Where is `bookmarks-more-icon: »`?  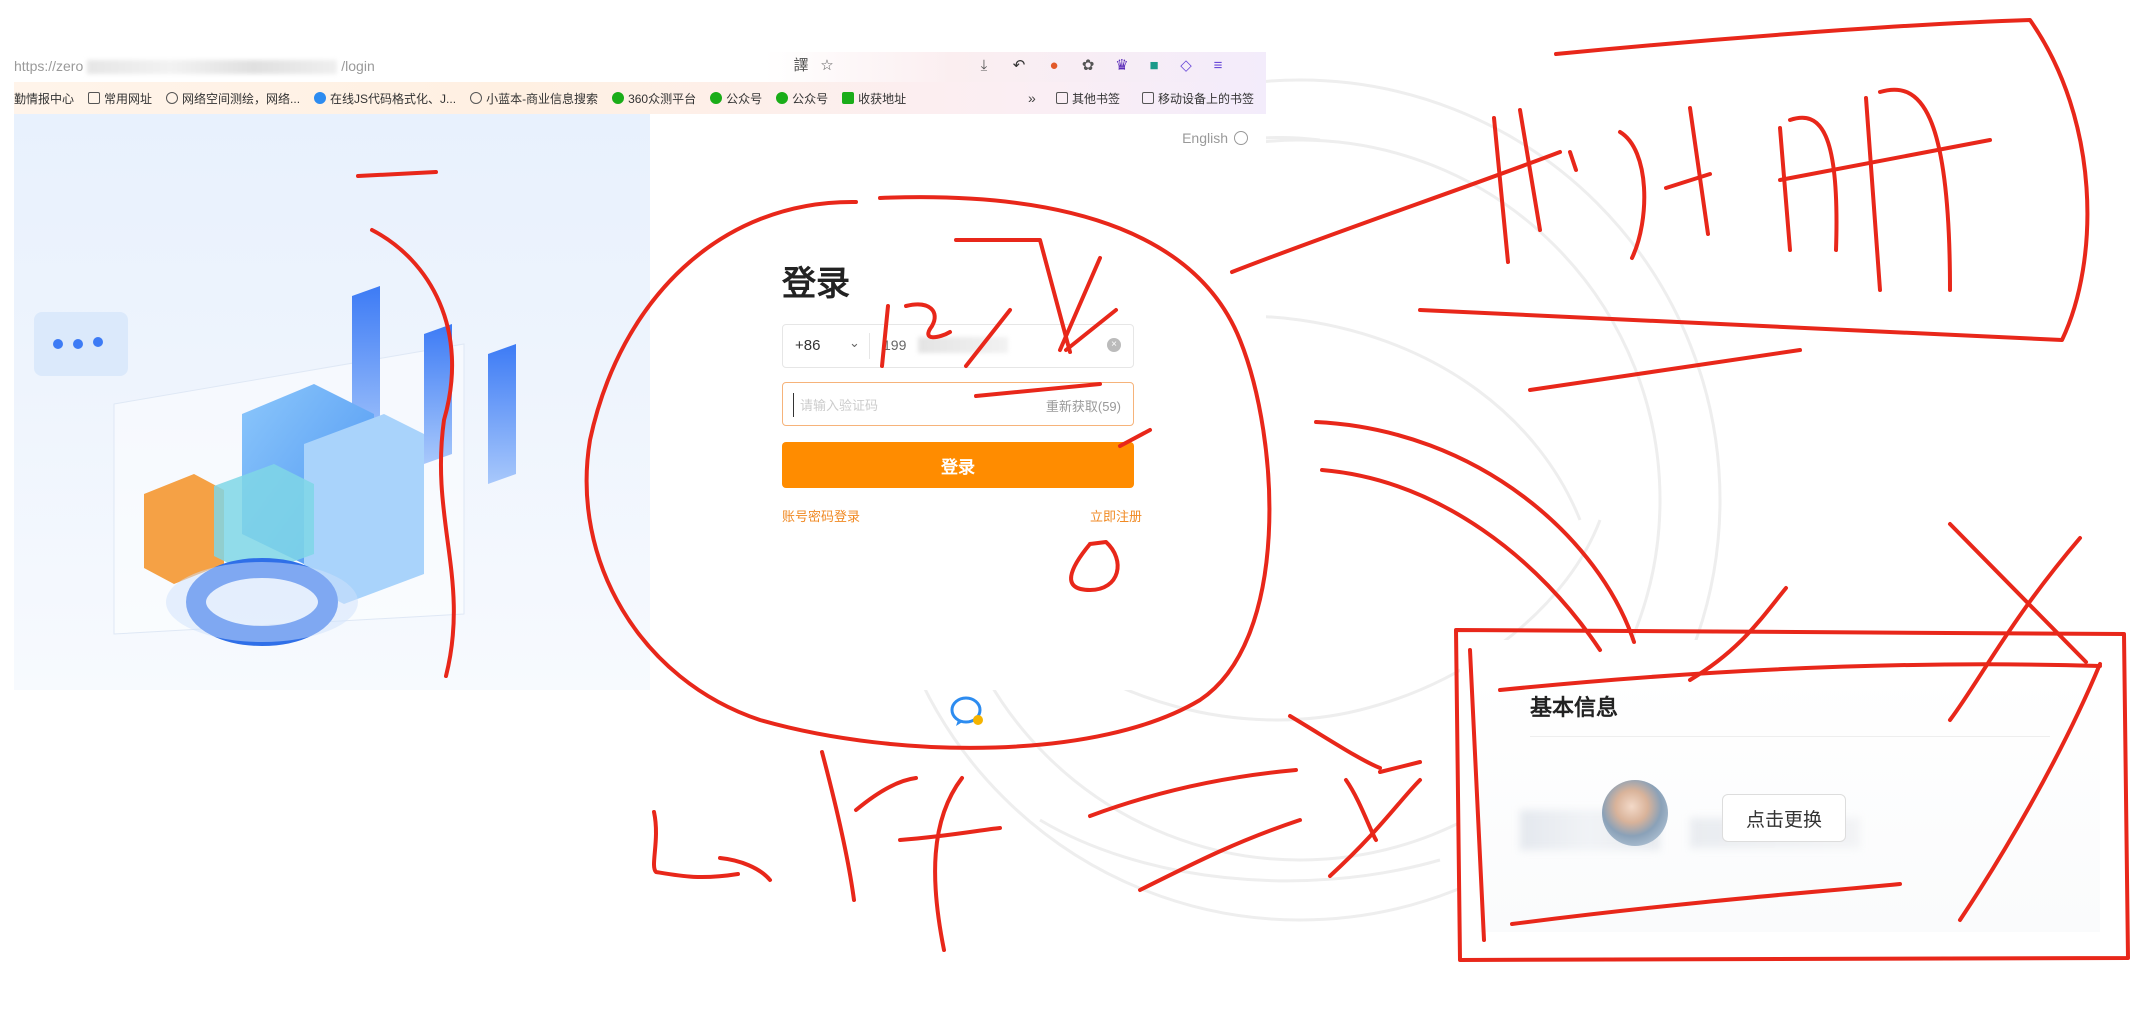
bookmarks-more-icon: » is located at coordinates (1032, 98).